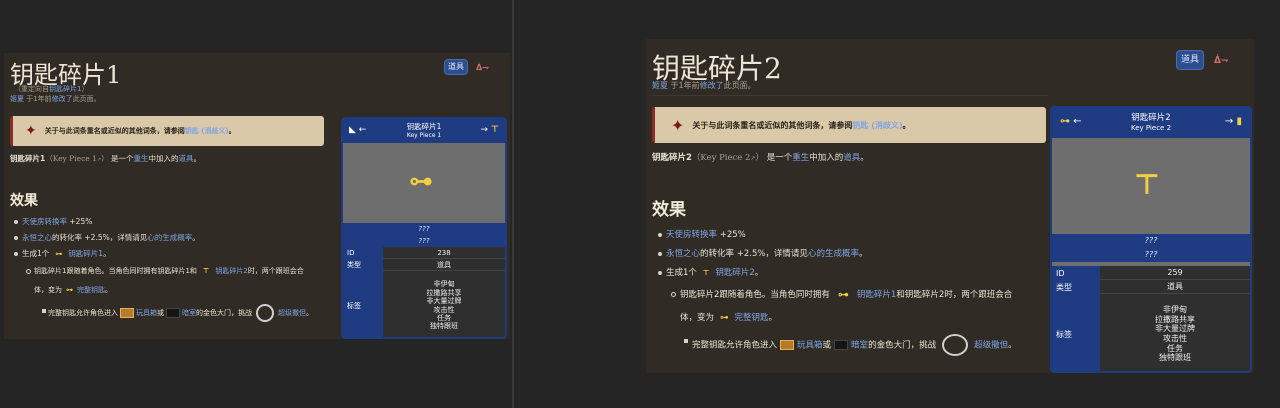 This screenshot has height=408, width=1280. I want to click on redirect-note: （重定向自钥匙碎片1）, so click(51, 89).